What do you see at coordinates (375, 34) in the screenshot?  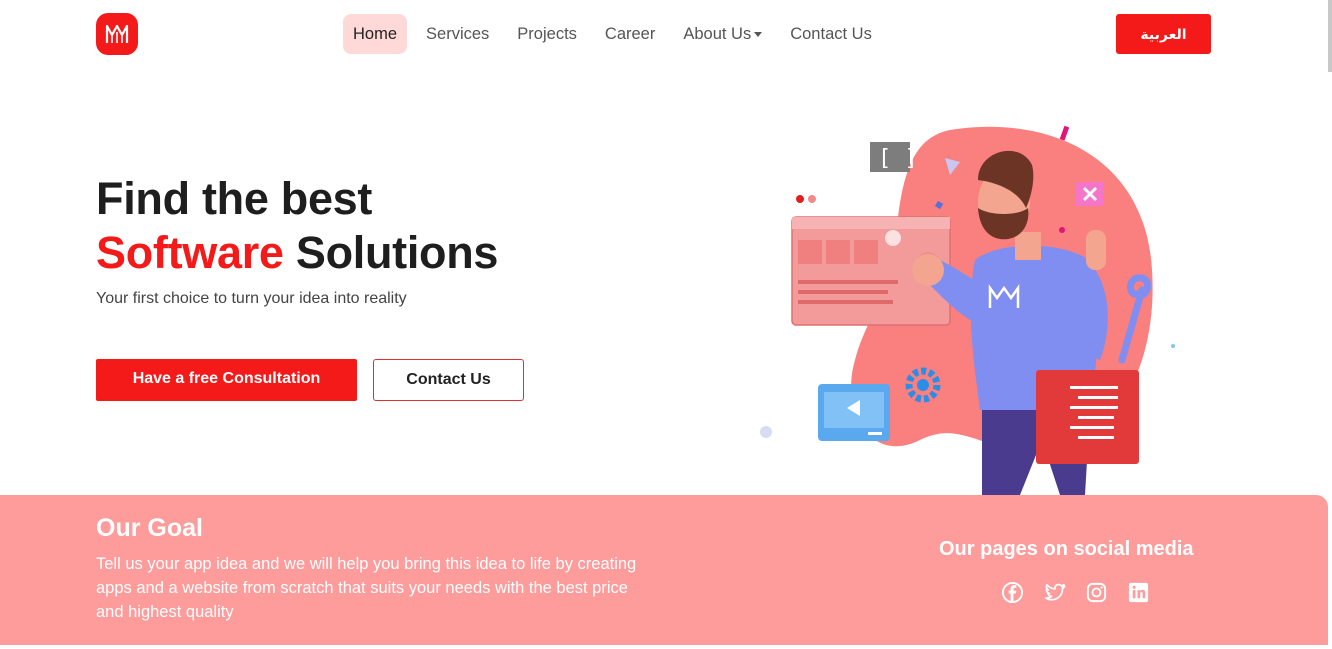 I see `nav-home: Home` at bounding box center [375, 34].